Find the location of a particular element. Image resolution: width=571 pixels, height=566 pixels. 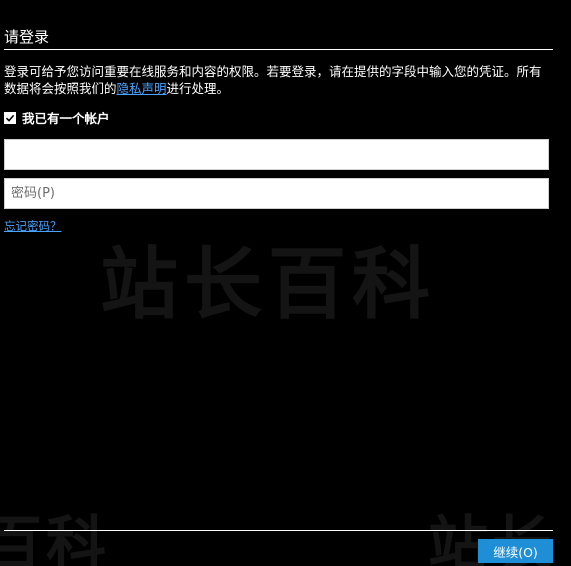

footer-divider is located at coordinates (278, 530).